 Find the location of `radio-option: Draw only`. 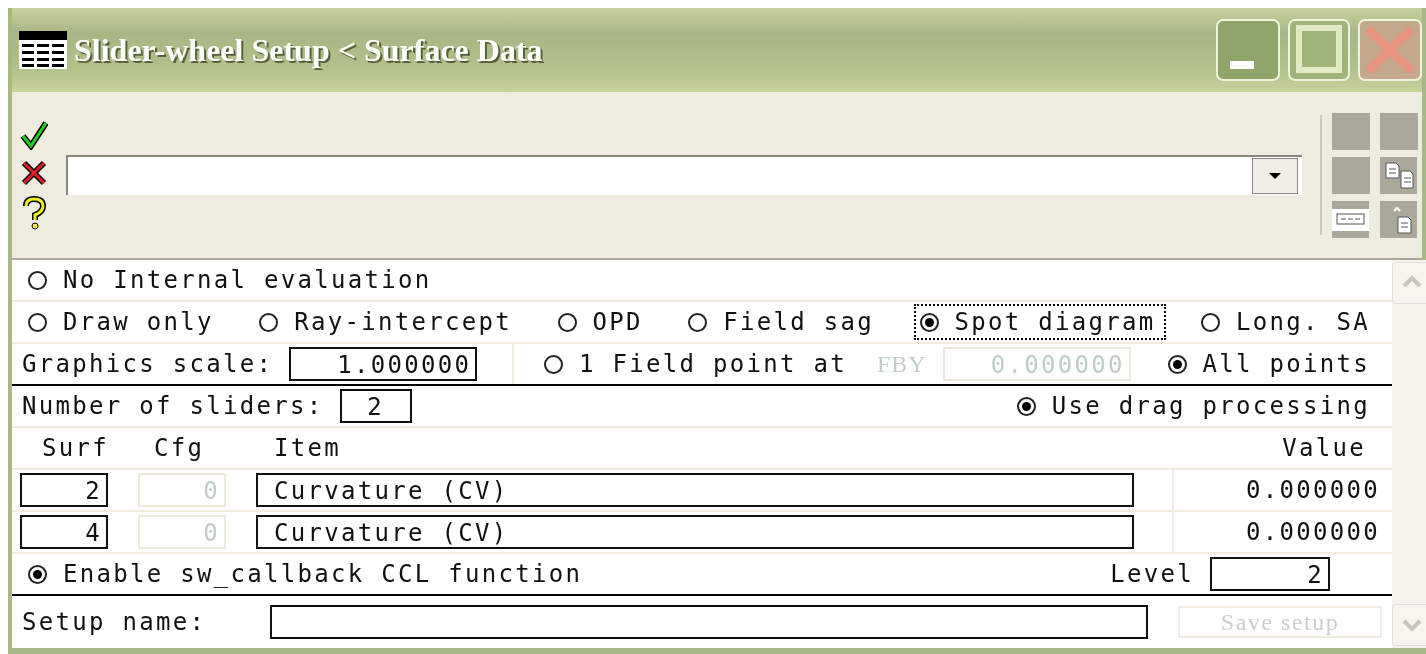

radio-option: Draw only is located at coordinates (123, 322).